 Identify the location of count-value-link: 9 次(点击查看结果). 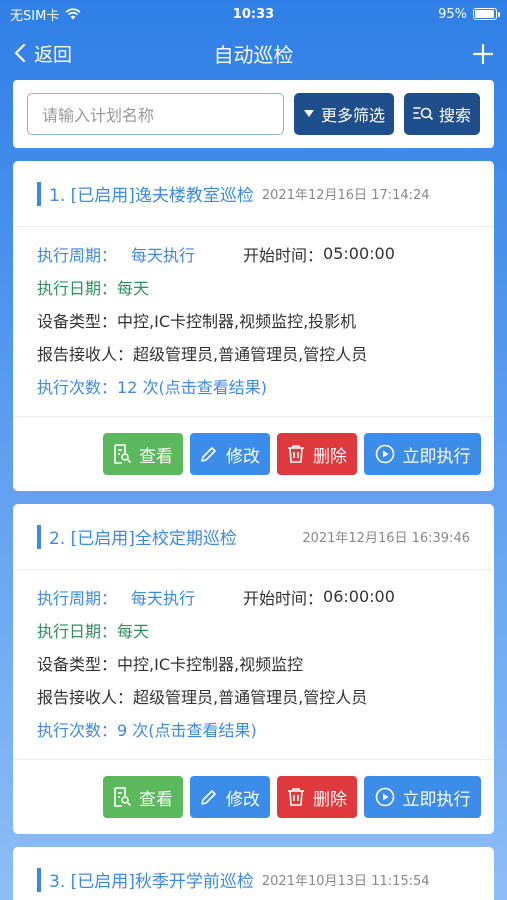
(187, 729).